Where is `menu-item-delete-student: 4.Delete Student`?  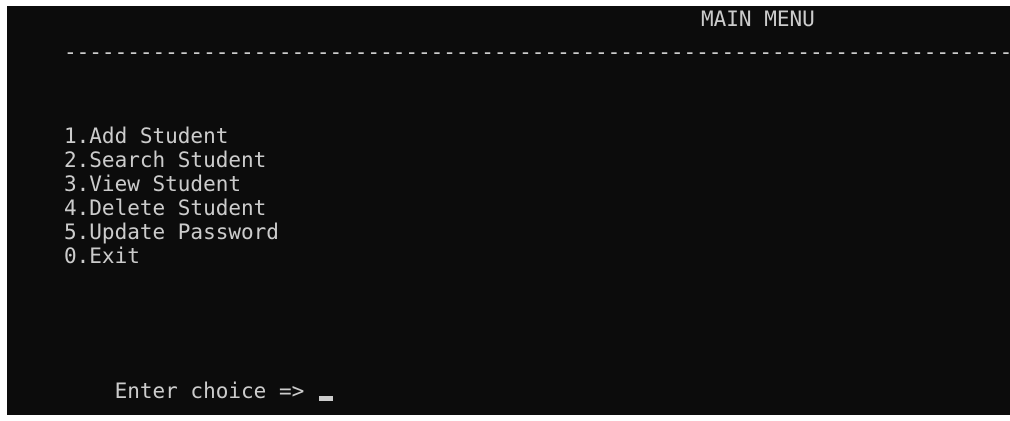
menu-item-delete-student: 4.Delete Student is located at coordinates (165, 208).